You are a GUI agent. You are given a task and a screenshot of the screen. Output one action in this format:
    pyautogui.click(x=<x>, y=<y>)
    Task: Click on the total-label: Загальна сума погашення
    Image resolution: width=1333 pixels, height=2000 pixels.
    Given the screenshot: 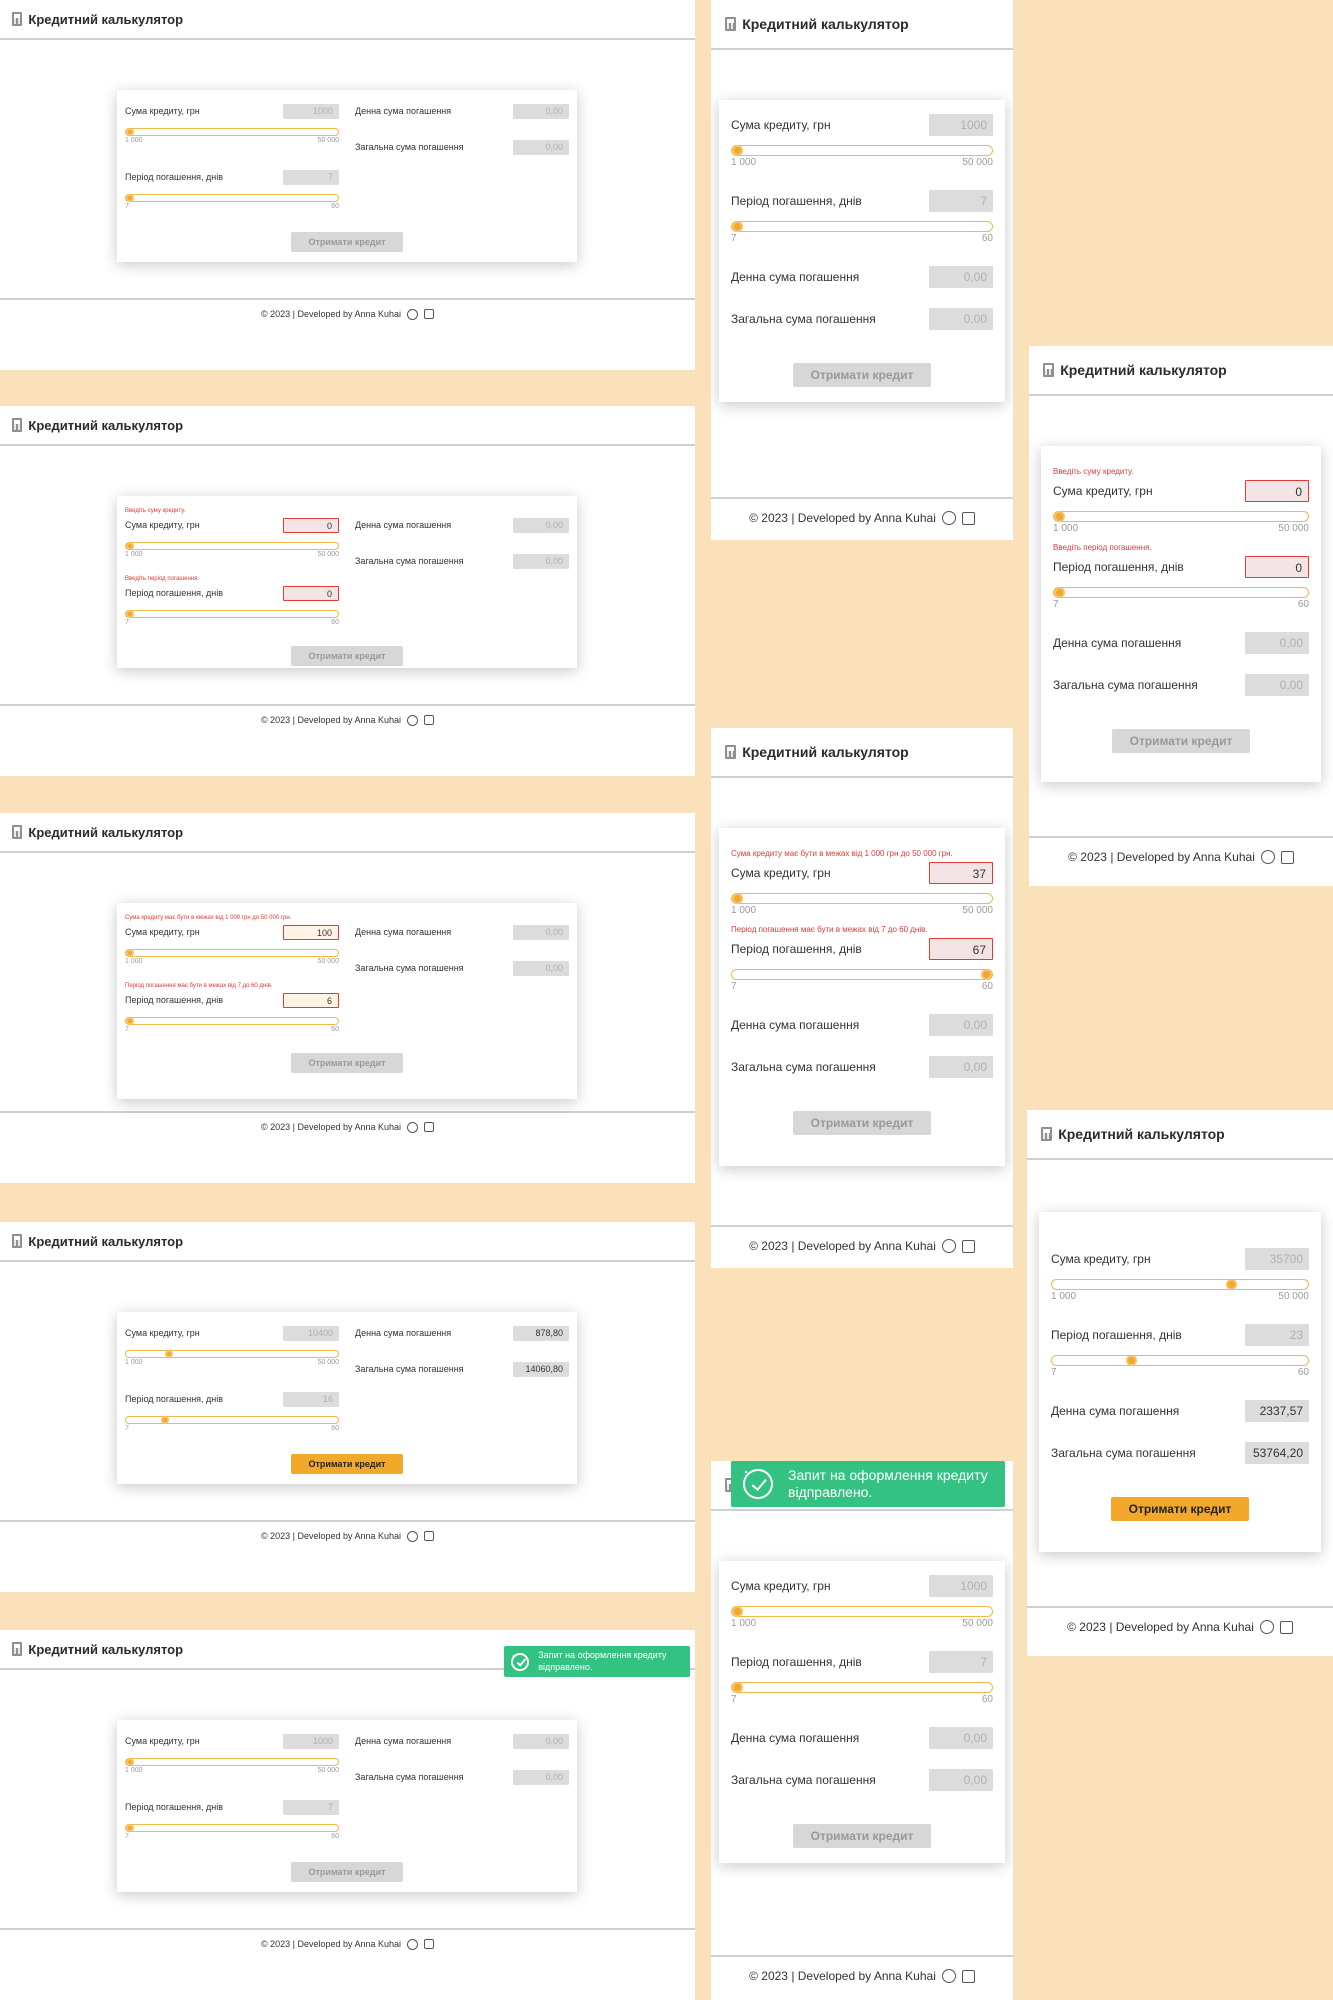 What is the action you would take?
    pyautogui.click(x=409, y=147)
    